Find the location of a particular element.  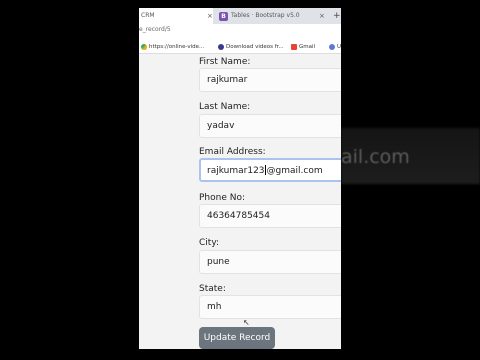

last-name-value: yadav is located at coordinates (221, 126).